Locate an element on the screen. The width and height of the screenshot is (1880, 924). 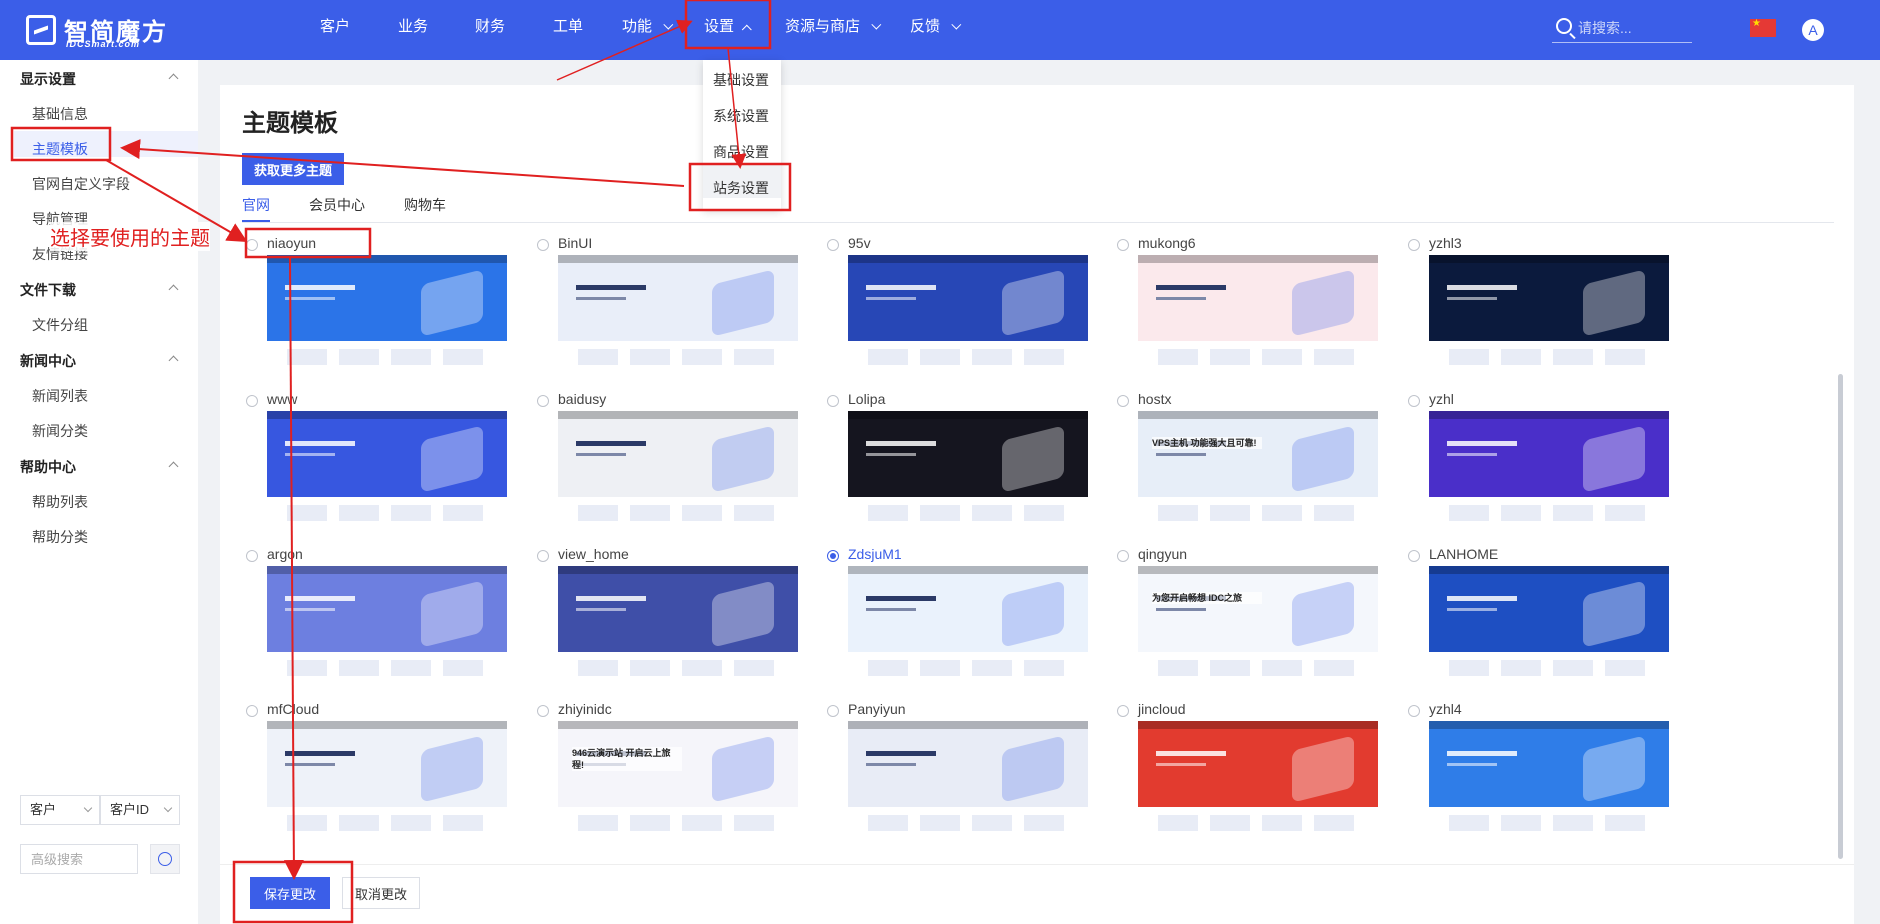
theme-option: ZdsjuM1 is located at coordinates (962, 621).